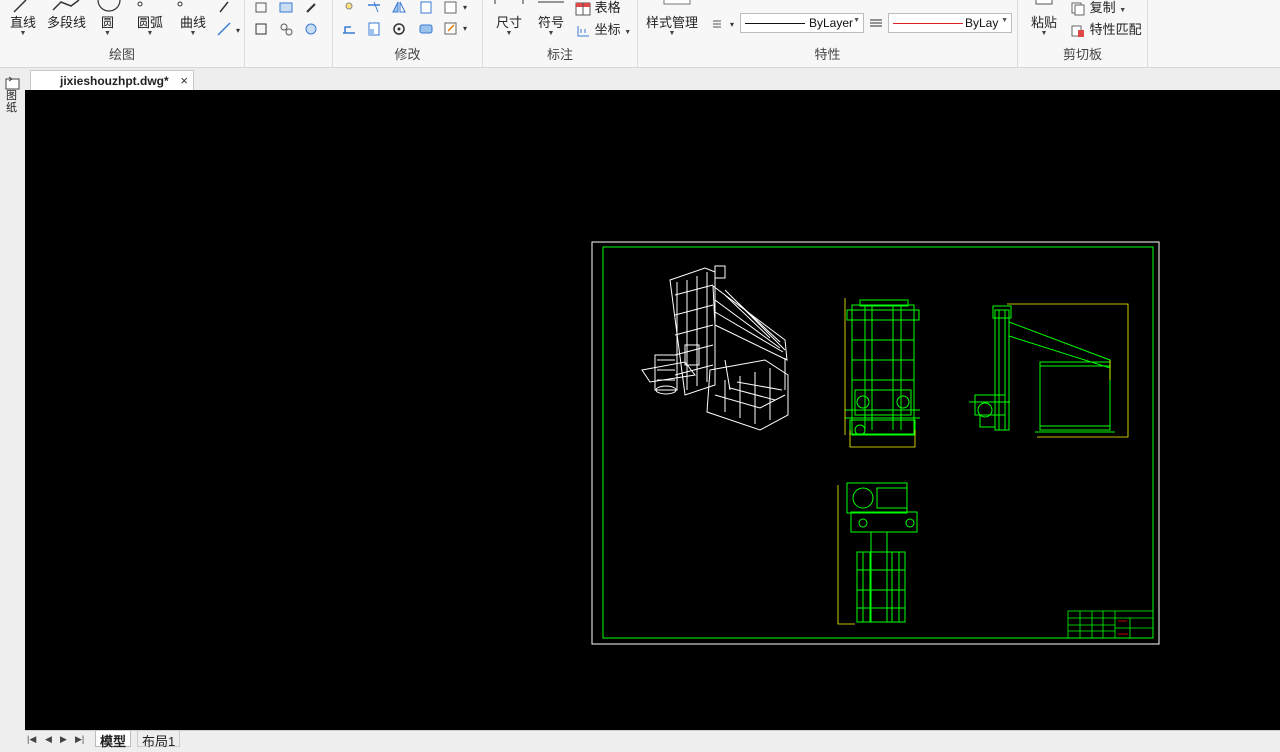 This screenshot has width=1280, height=752. I want to click on dimension-label: 尺寸, so click(509, 22).